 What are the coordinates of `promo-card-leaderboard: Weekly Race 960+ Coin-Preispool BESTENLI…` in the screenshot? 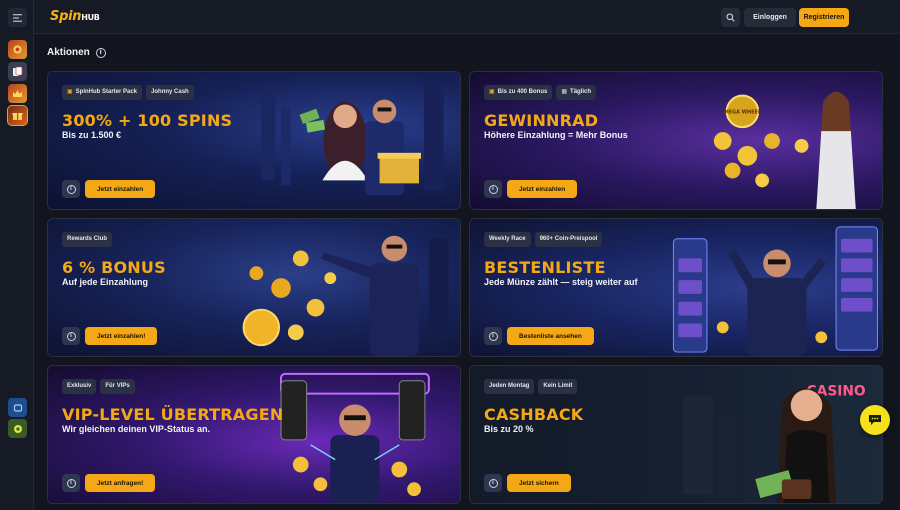 It's located at (676, 287).